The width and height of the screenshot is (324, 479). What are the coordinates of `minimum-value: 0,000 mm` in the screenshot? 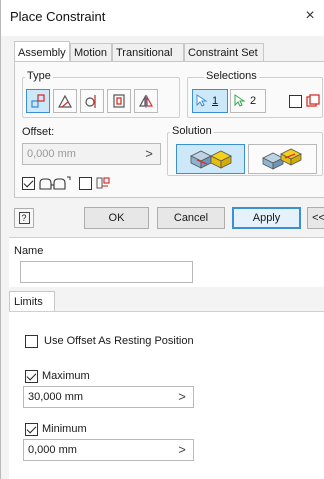 It's located at (52, 450).